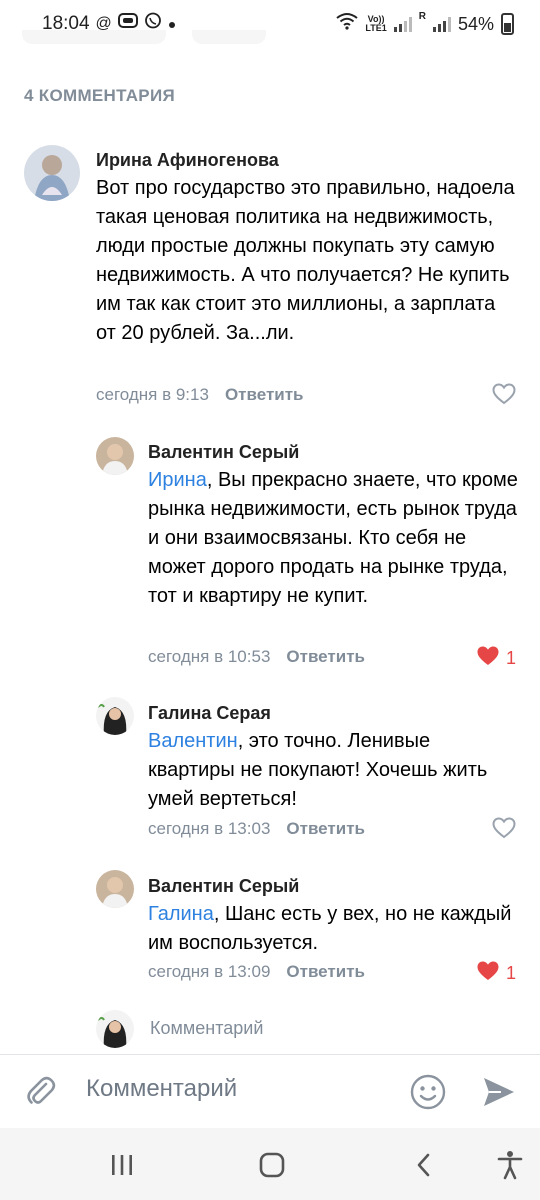  I want to click on top-cut-button-left, so click(94, 37).